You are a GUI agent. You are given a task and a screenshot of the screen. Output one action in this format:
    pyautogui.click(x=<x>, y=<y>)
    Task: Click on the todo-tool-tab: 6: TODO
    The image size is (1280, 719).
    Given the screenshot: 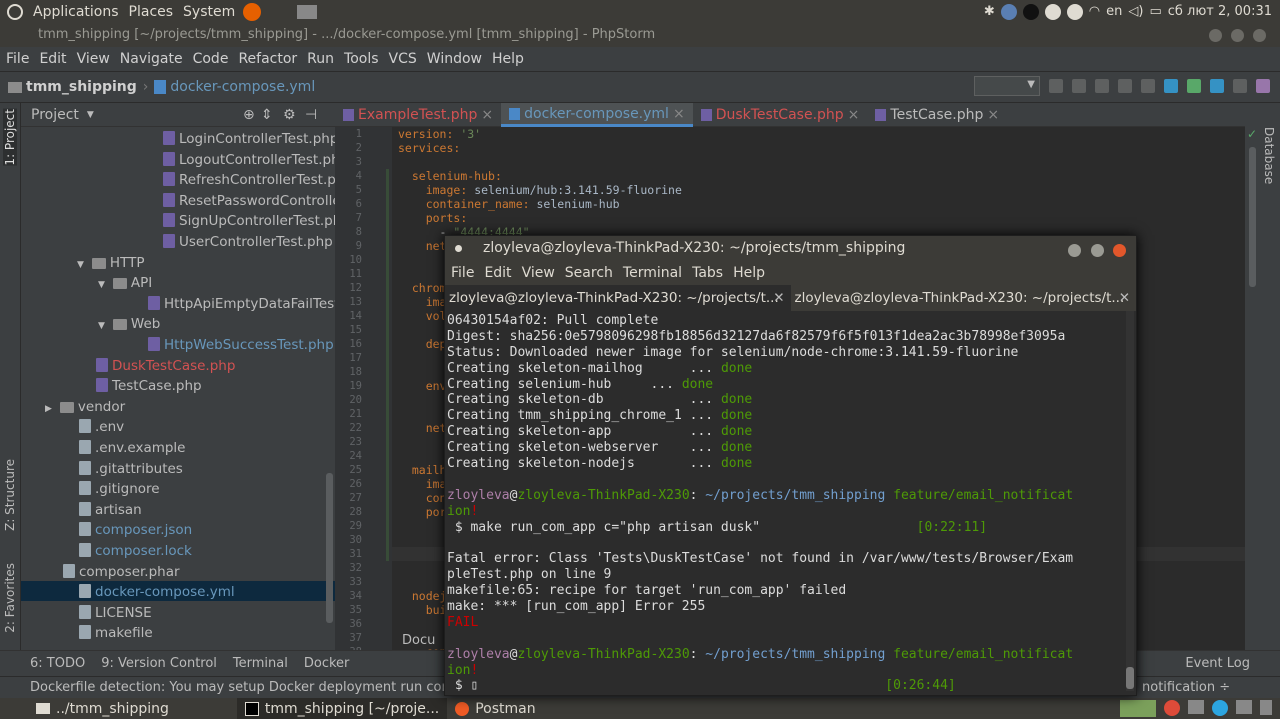 What is the action you would take?
    pyautogui.click(x=57, y=663)
    